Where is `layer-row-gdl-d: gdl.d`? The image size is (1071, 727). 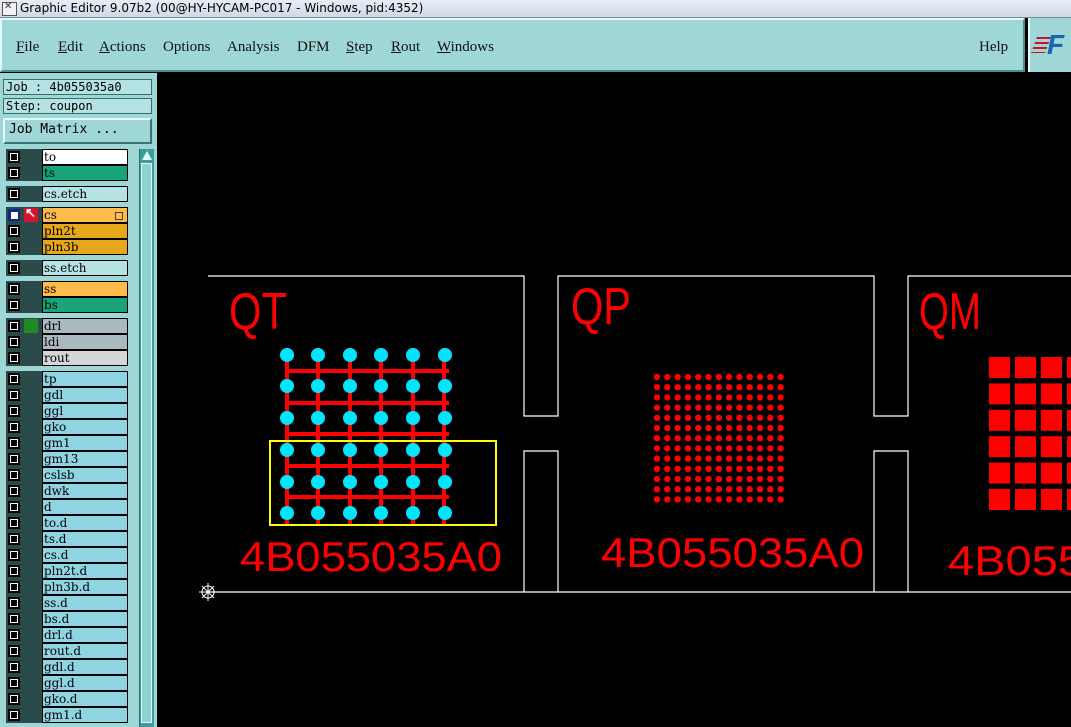 layer-row-gdl-d: gdl.d is located at coordinates (67, 667).